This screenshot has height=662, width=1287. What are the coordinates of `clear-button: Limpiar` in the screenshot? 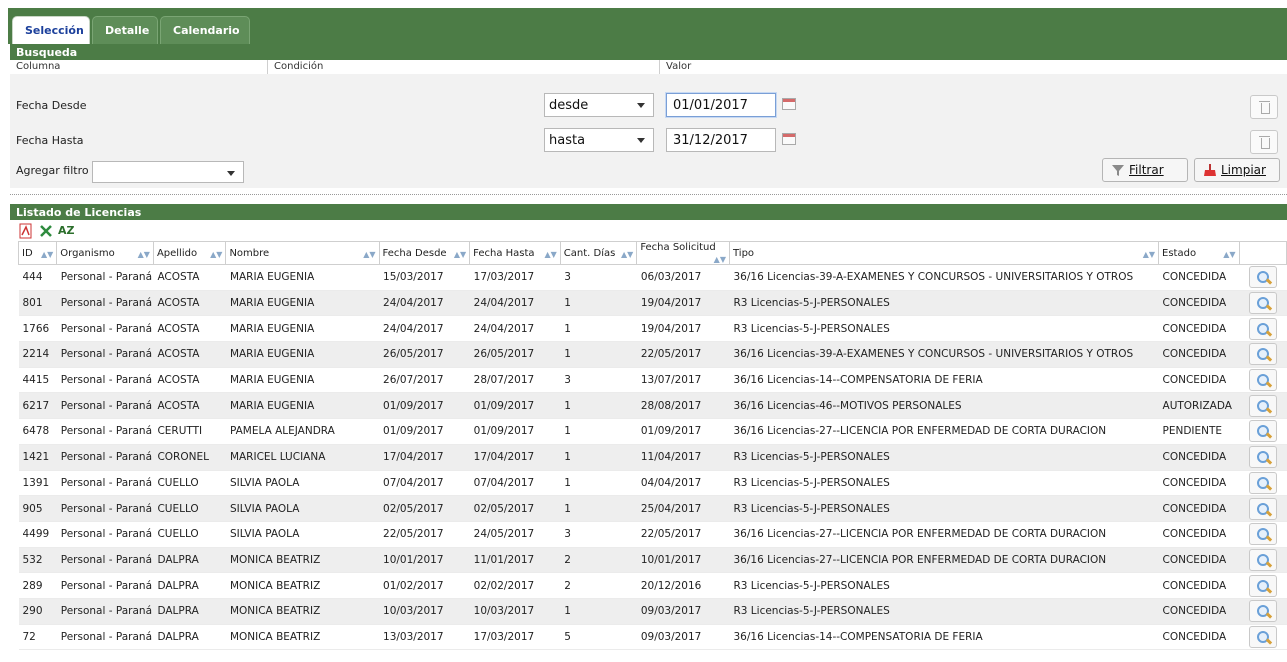 It's located at (1237, 170).